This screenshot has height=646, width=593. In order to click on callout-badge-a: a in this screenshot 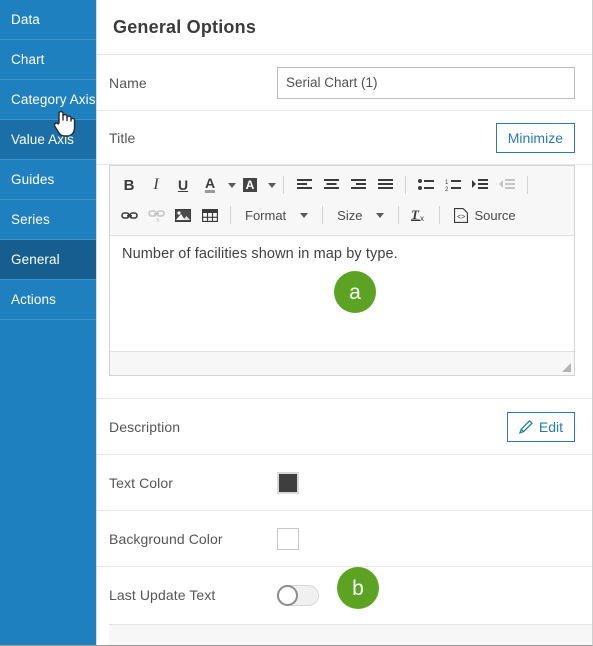, I will do `click(355, 292)`.